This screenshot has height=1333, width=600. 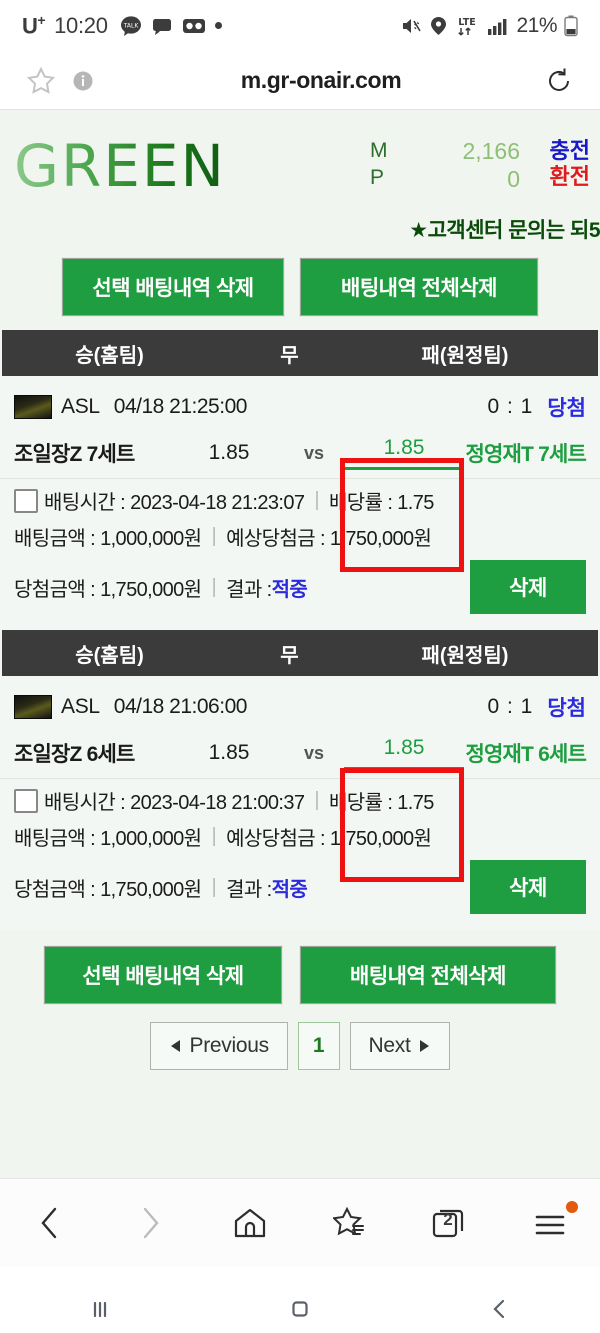 What do you see at coordinates (428, 975) in the screenshot?
I see `delete-all-bets-button-bottom: 배팅내역 전체삭제` at bounding box center [428, 975].